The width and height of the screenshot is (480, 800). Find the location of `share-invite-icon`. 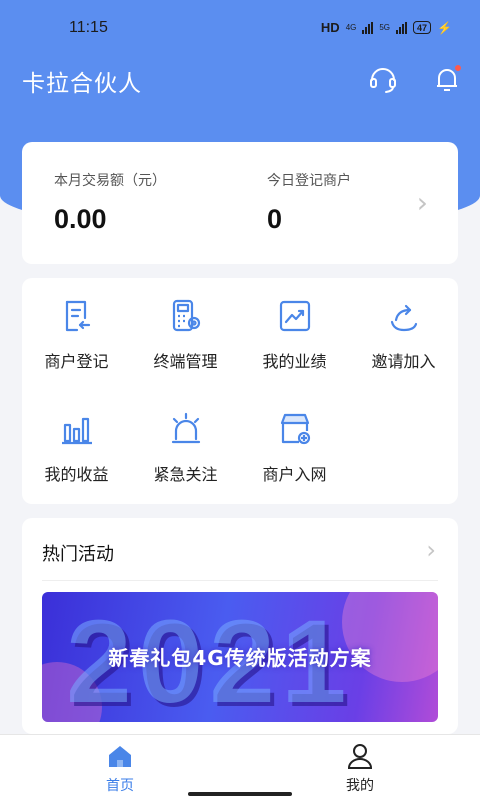

share-invite-icon is located at coordinates (403, 318).